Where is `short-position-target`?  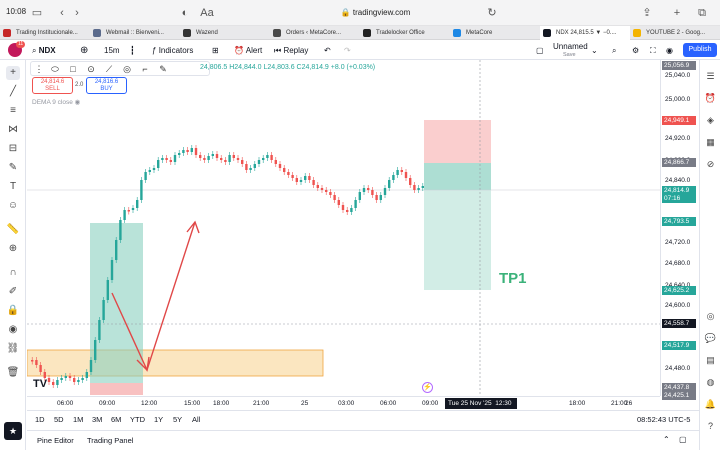 short-position-target is located at coordinates (457, 240).